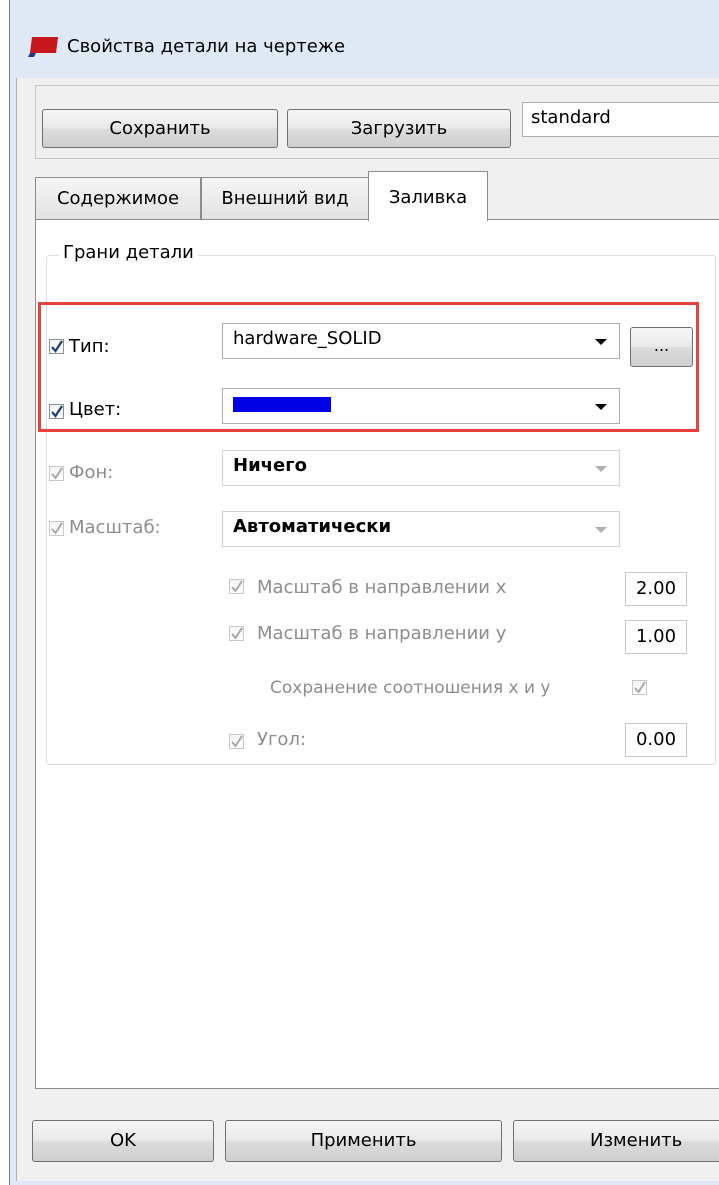 This screenshot has width=719, height=1185. I want to click on scale-dropdown: Автоматически, so click(421, 529).